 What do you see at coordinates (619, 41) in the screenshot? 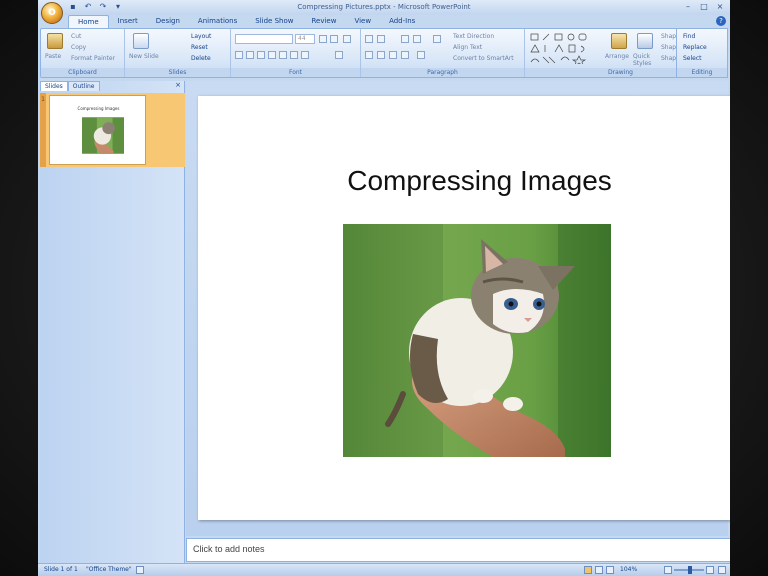
I see `arrange-icon` at bounding box center [619, 41].